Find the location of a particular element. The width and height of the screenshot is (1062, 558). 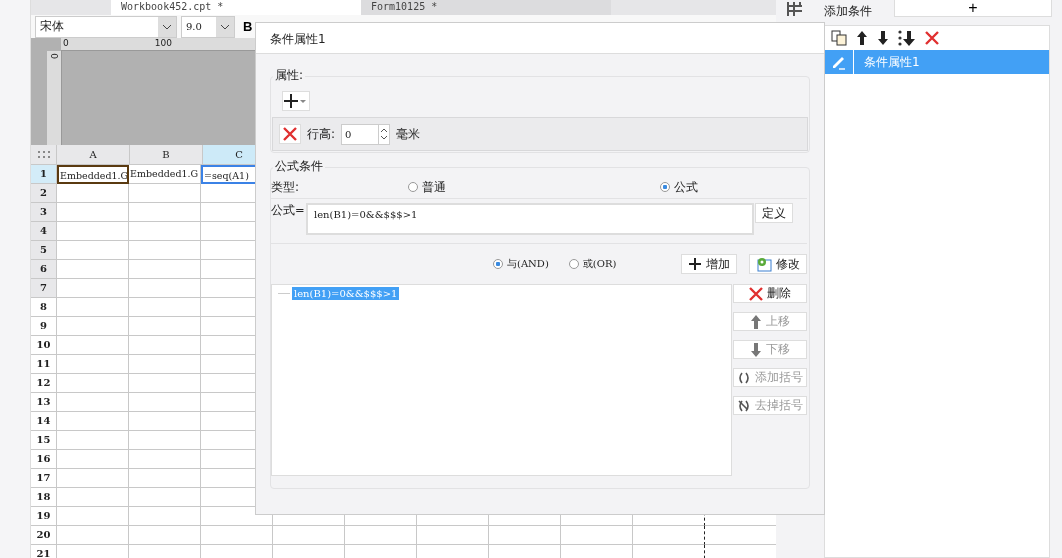

gear-icon is located at coordinates (764, 264).